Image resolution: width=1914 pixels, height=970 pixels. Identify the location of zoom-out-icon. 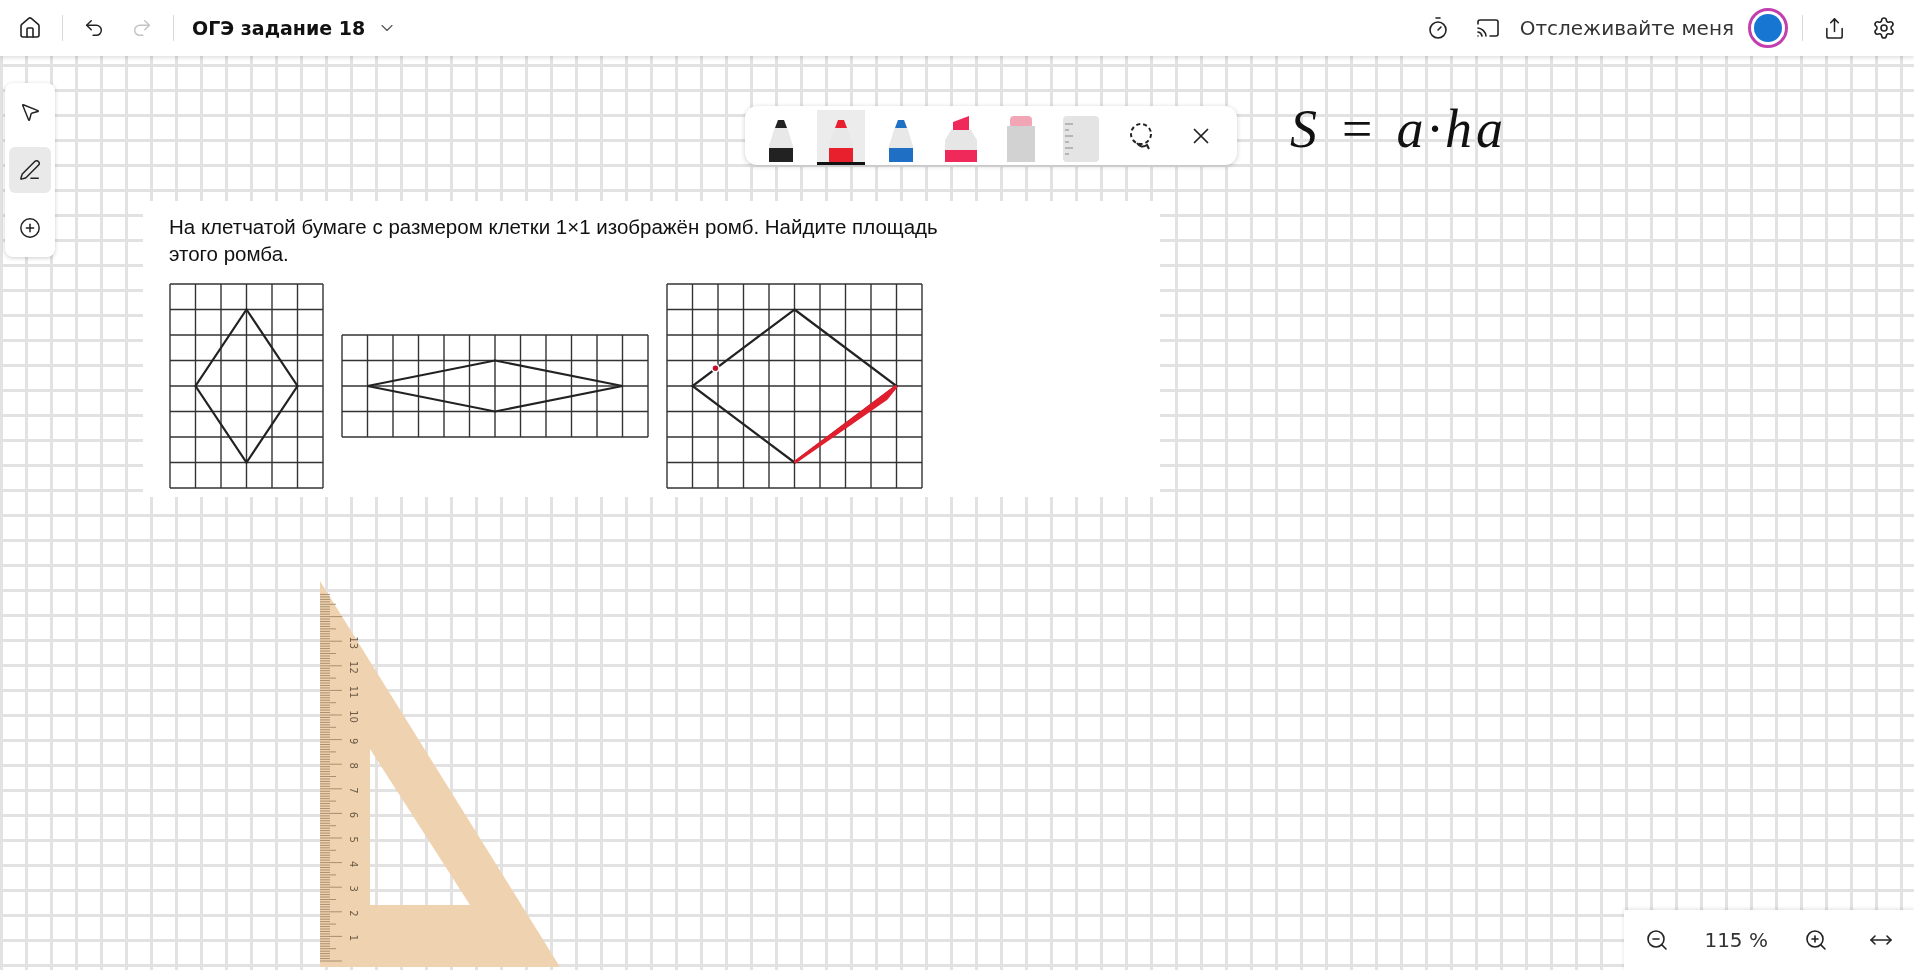
(1656, 940).